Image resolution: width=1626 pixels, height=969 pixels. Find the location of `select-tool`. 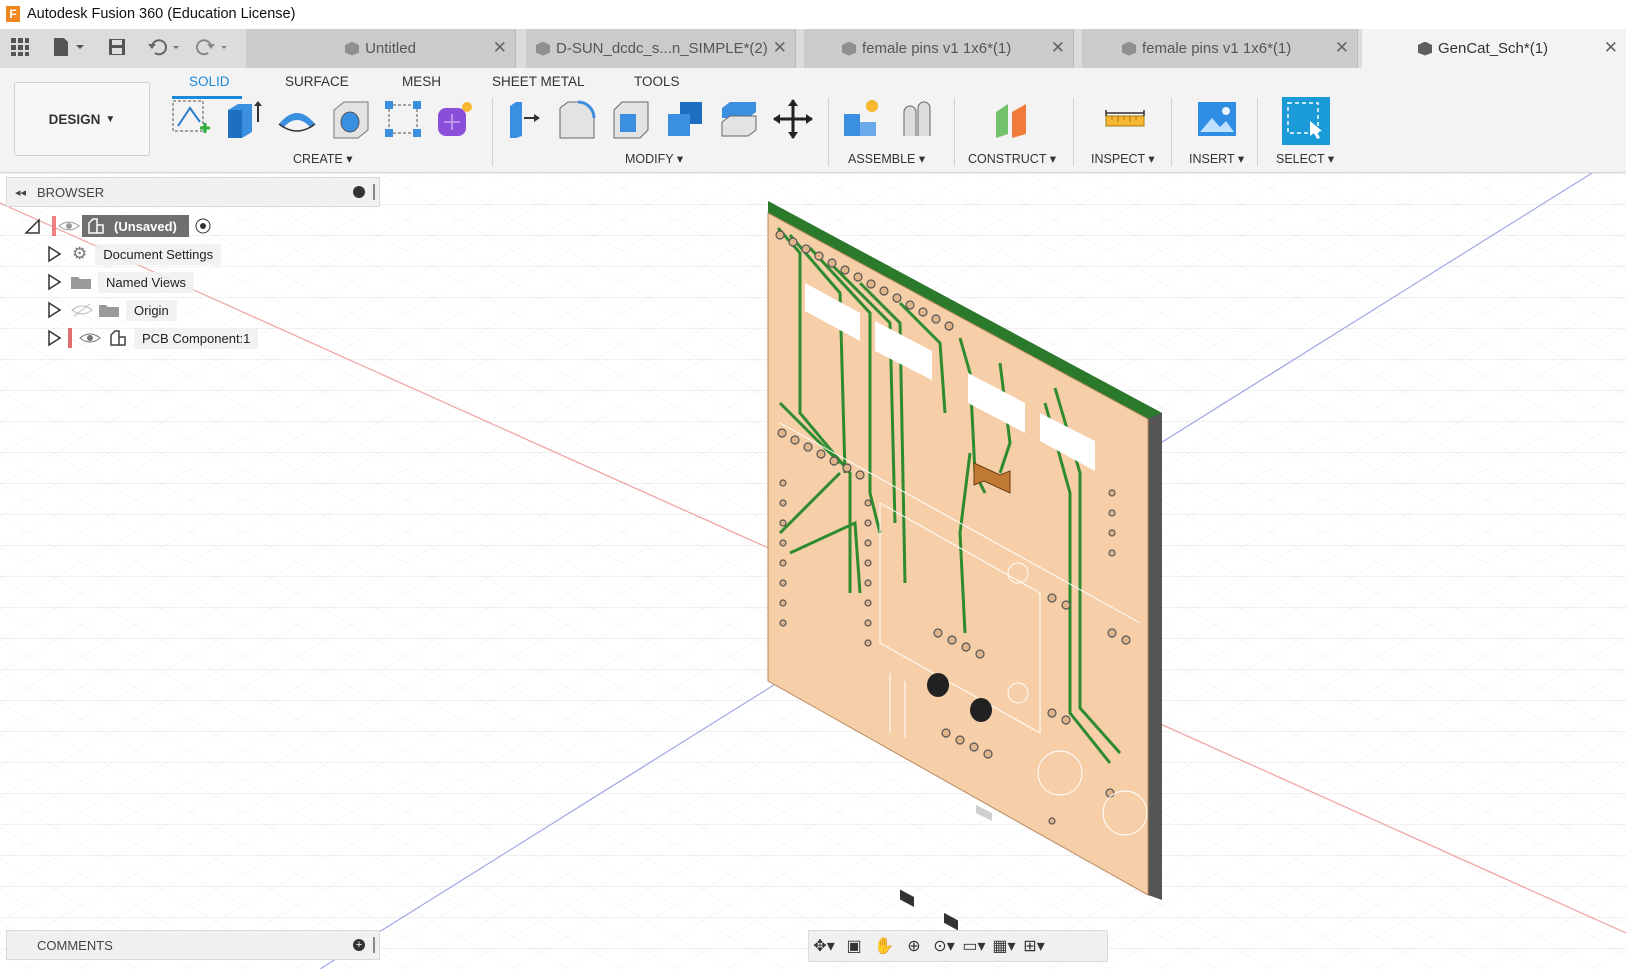

select-tool is located at coordinates (1306, 121).